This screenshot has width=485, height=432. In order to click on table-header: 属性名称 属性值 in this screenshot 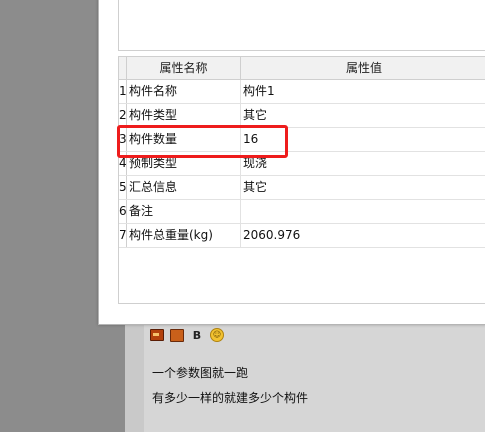, I will do `click(302, 68)`.